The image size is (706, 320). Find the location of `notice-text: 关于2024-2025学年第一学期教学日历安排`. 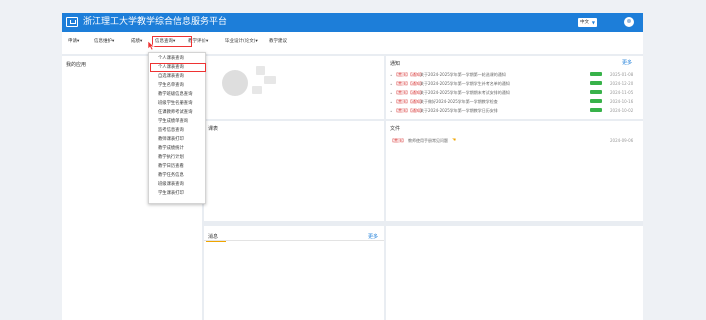

notice-text: 关于2024-2025学年第一学期教学日历安排 is located at coordinates (459, 110).